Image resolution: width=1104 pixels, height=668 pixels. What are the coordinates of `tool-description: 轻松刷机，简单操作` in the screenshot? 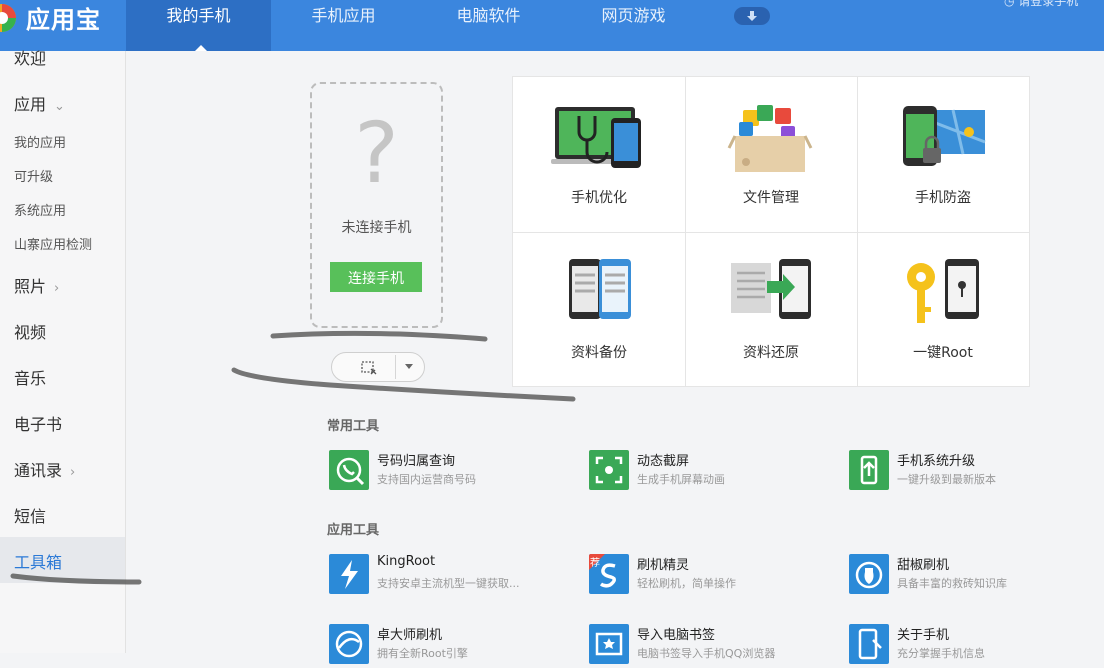 It's located at (686, 583).